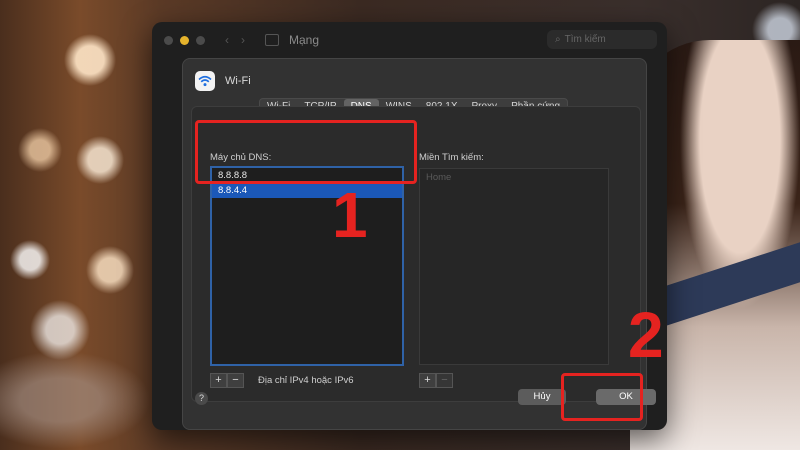 Image resolution: width=800 pixels, height=450 pixels. What do you see at coordinates (304, 40) in the screenshot?
I see `window-title: Mạng` at bounding box center [304, 40].